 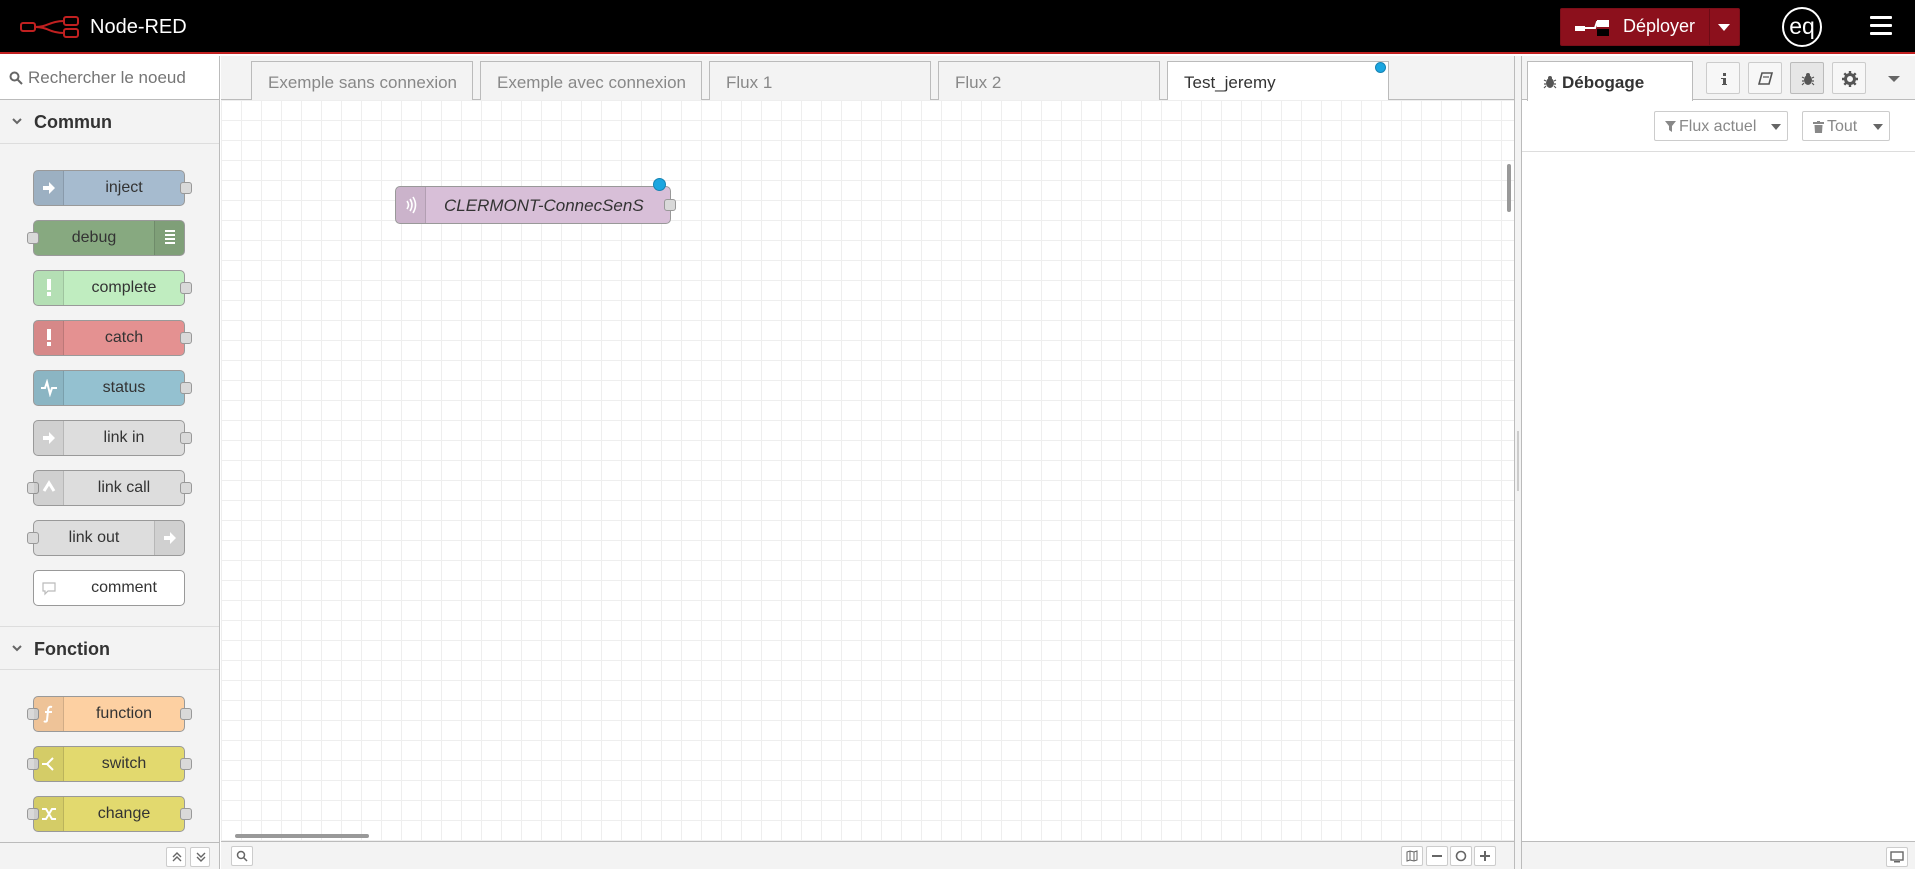 I want to click on palette-node-catch: catch, so click(x=112, y=338).